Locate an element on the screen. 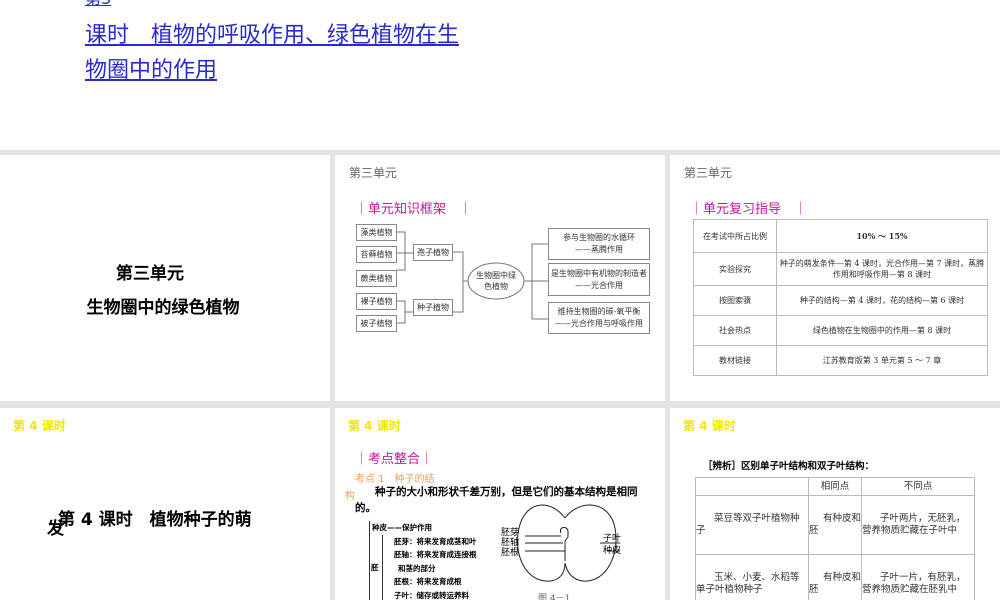 The height and width of the screenshot is (600, 1000). cell: 按图索骥 is located at coordinates (735, 300).